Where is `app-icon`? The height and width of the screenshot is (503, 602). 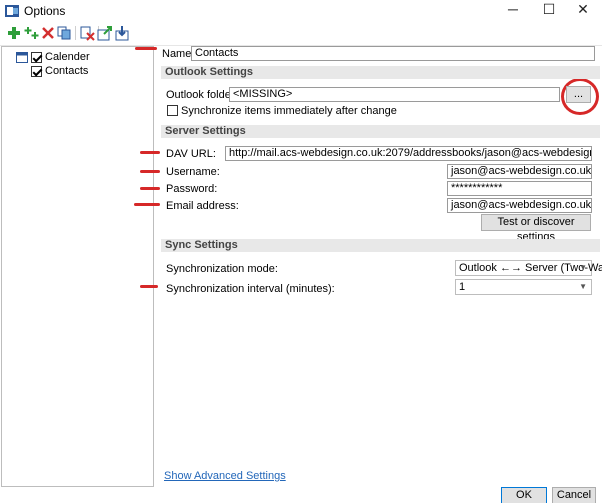 app-icon is located at coordinates (12, 11).